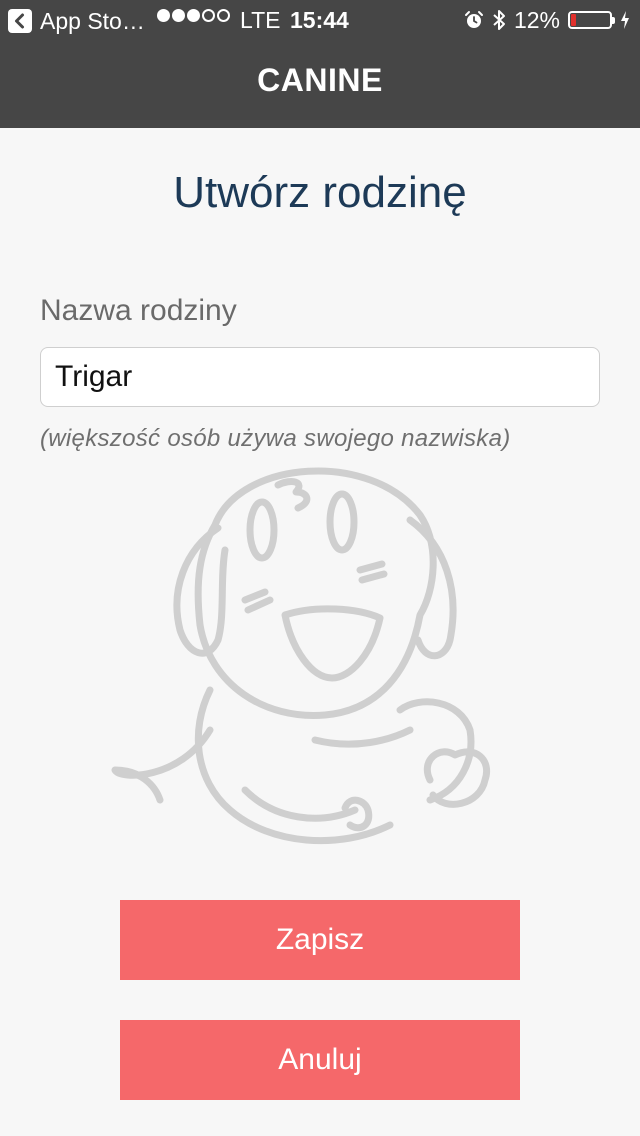  What do you see at coordinates (625, 20) in the screenshot?
I see `charging-bolt-icon` at bounding box center [625, 20].